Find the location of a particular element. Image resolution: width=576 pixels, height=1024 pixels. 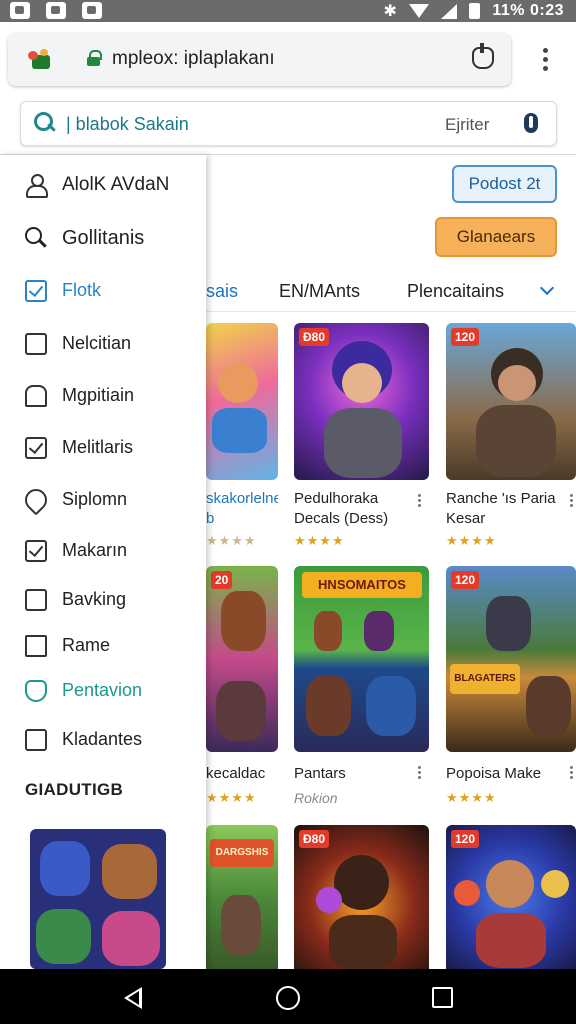

game-thumbnail is located at coordinates (242, 401).